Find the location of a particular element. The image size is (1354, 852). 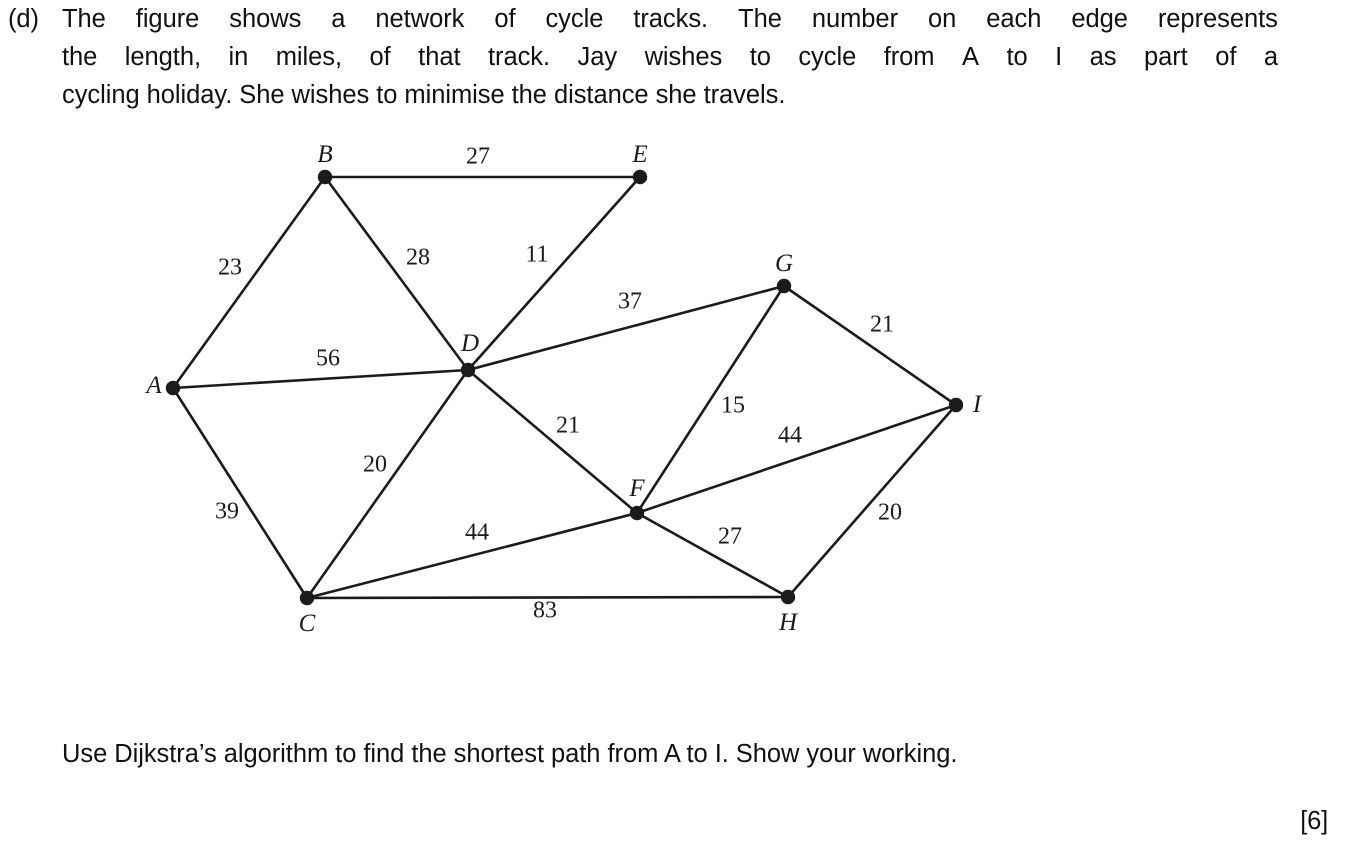

question-part-marker: (d) is located at coordinates (23, 19).